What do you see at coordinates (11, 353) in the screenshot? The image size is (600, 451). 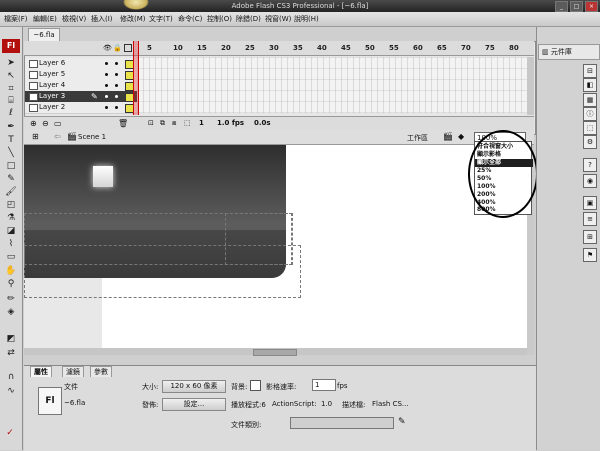 I see `swap-colors-icon: ⇄` at bounding box center [11, 353].